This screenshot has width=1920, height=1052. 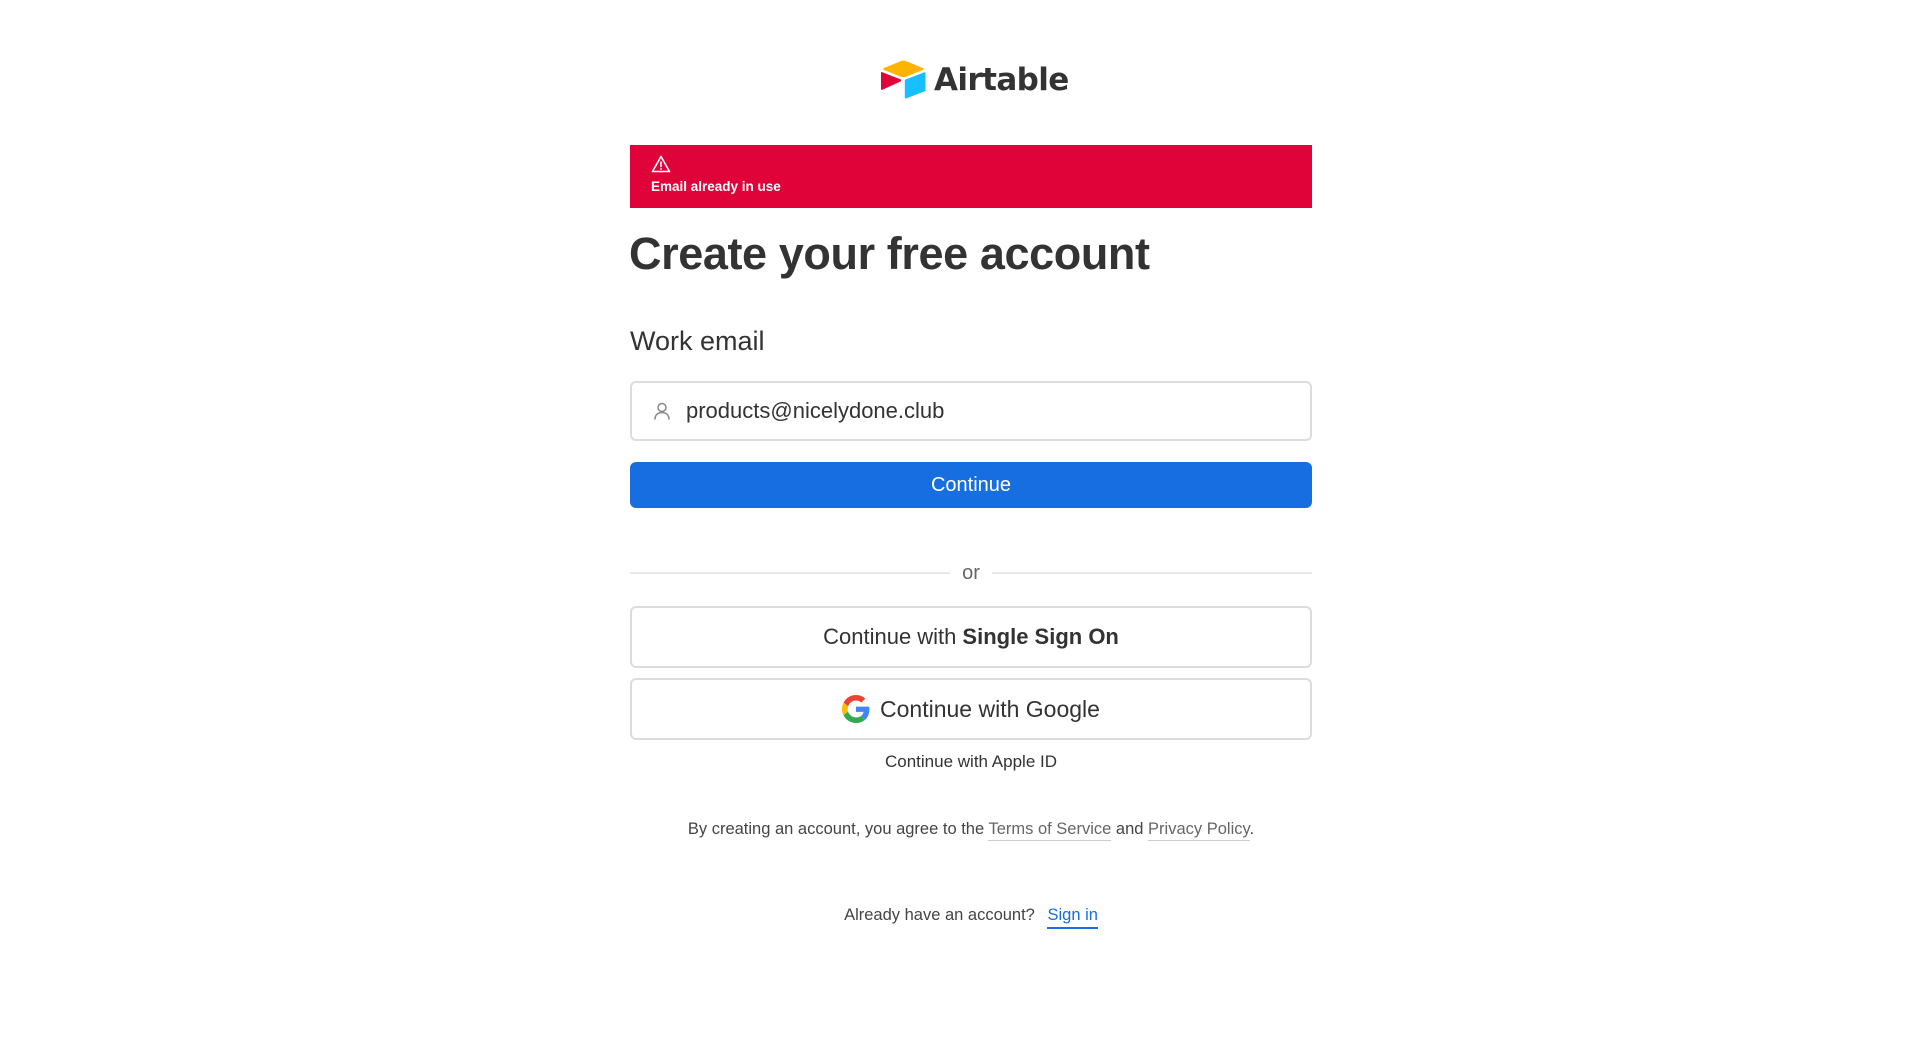 I want to click on terms-conjunction: and, so click(x=1129, y=829).